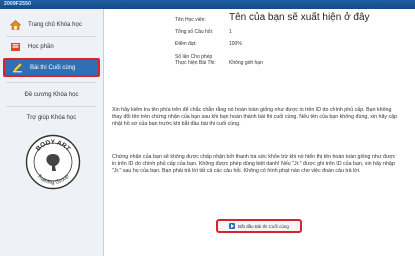 This screenshot has width=415, height=256. Describe the element at coordinates (15, 47) in the screenshot. I see `book-icon` at that location.